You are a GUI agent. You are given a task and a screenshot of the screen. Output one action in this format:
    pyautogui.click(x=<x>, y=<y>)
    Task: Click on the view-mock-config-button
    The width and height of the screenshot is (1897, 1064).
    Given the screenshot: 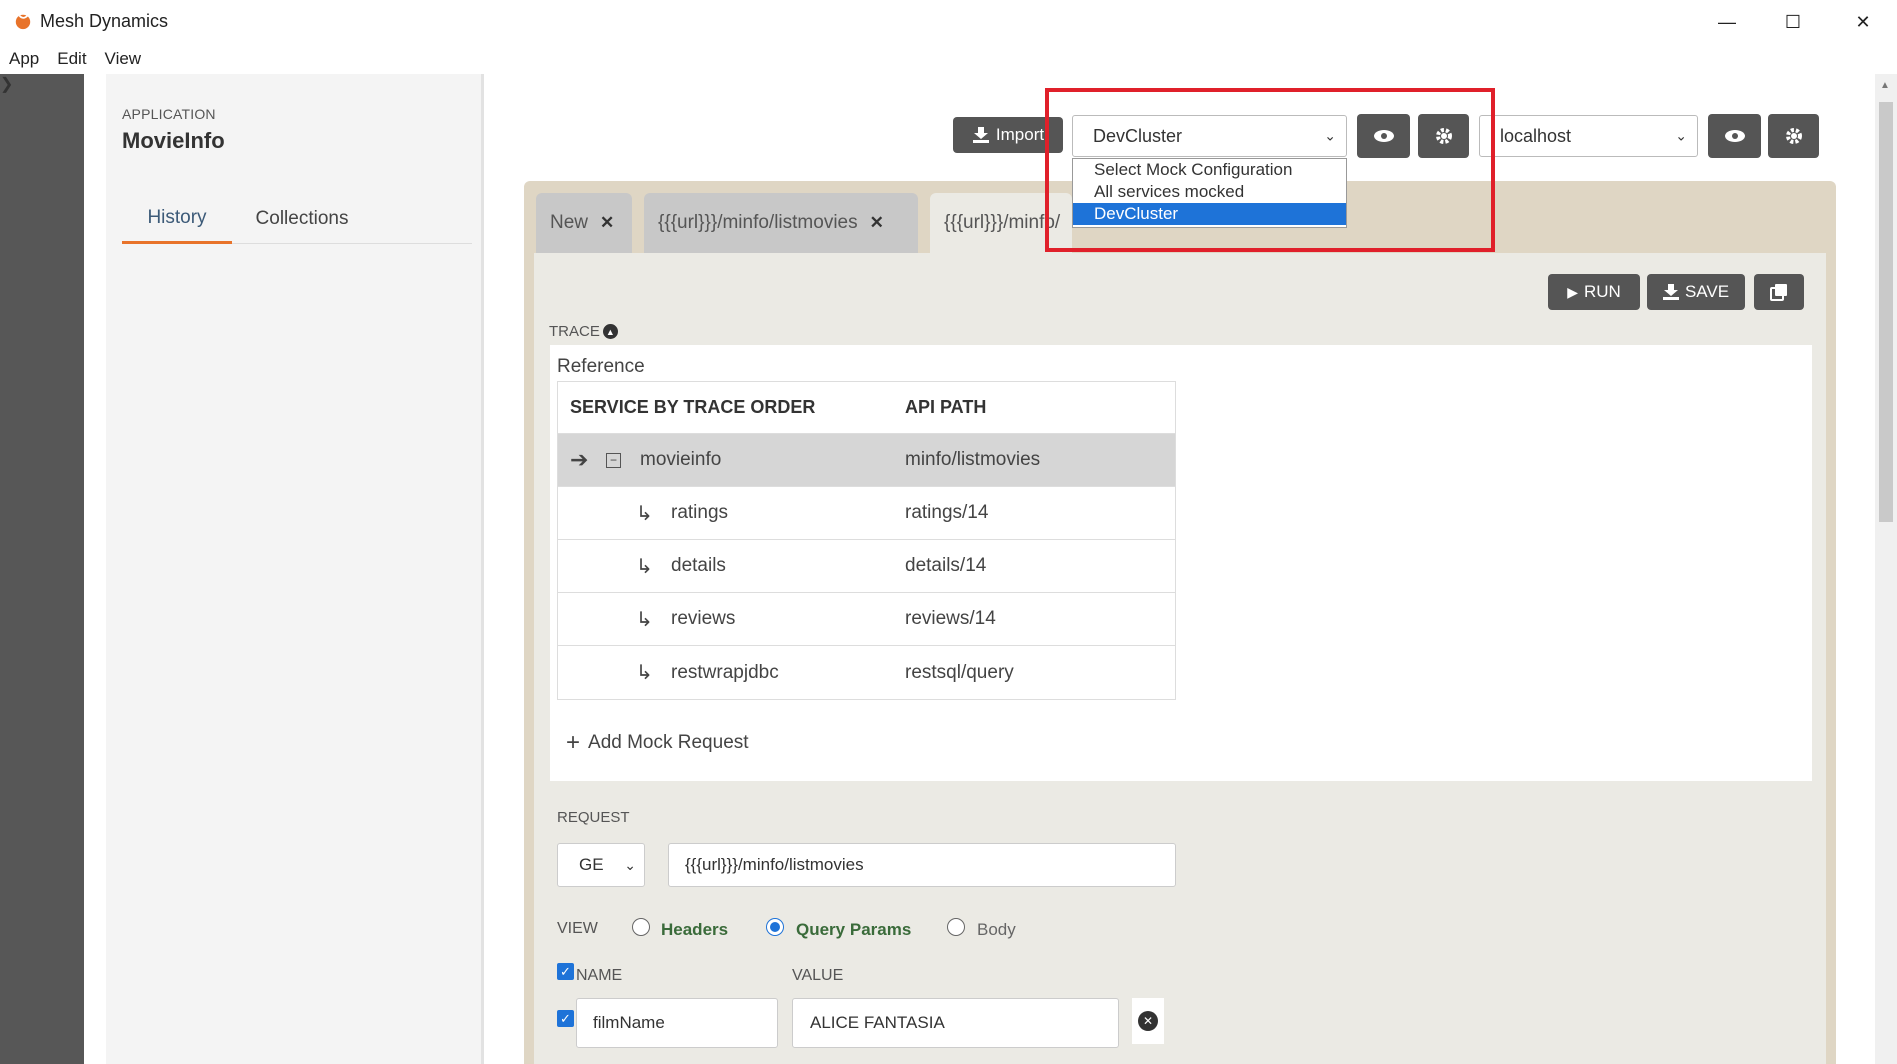 What is the action you would take?
    pyautogui.click(x=1383, y=136)
    